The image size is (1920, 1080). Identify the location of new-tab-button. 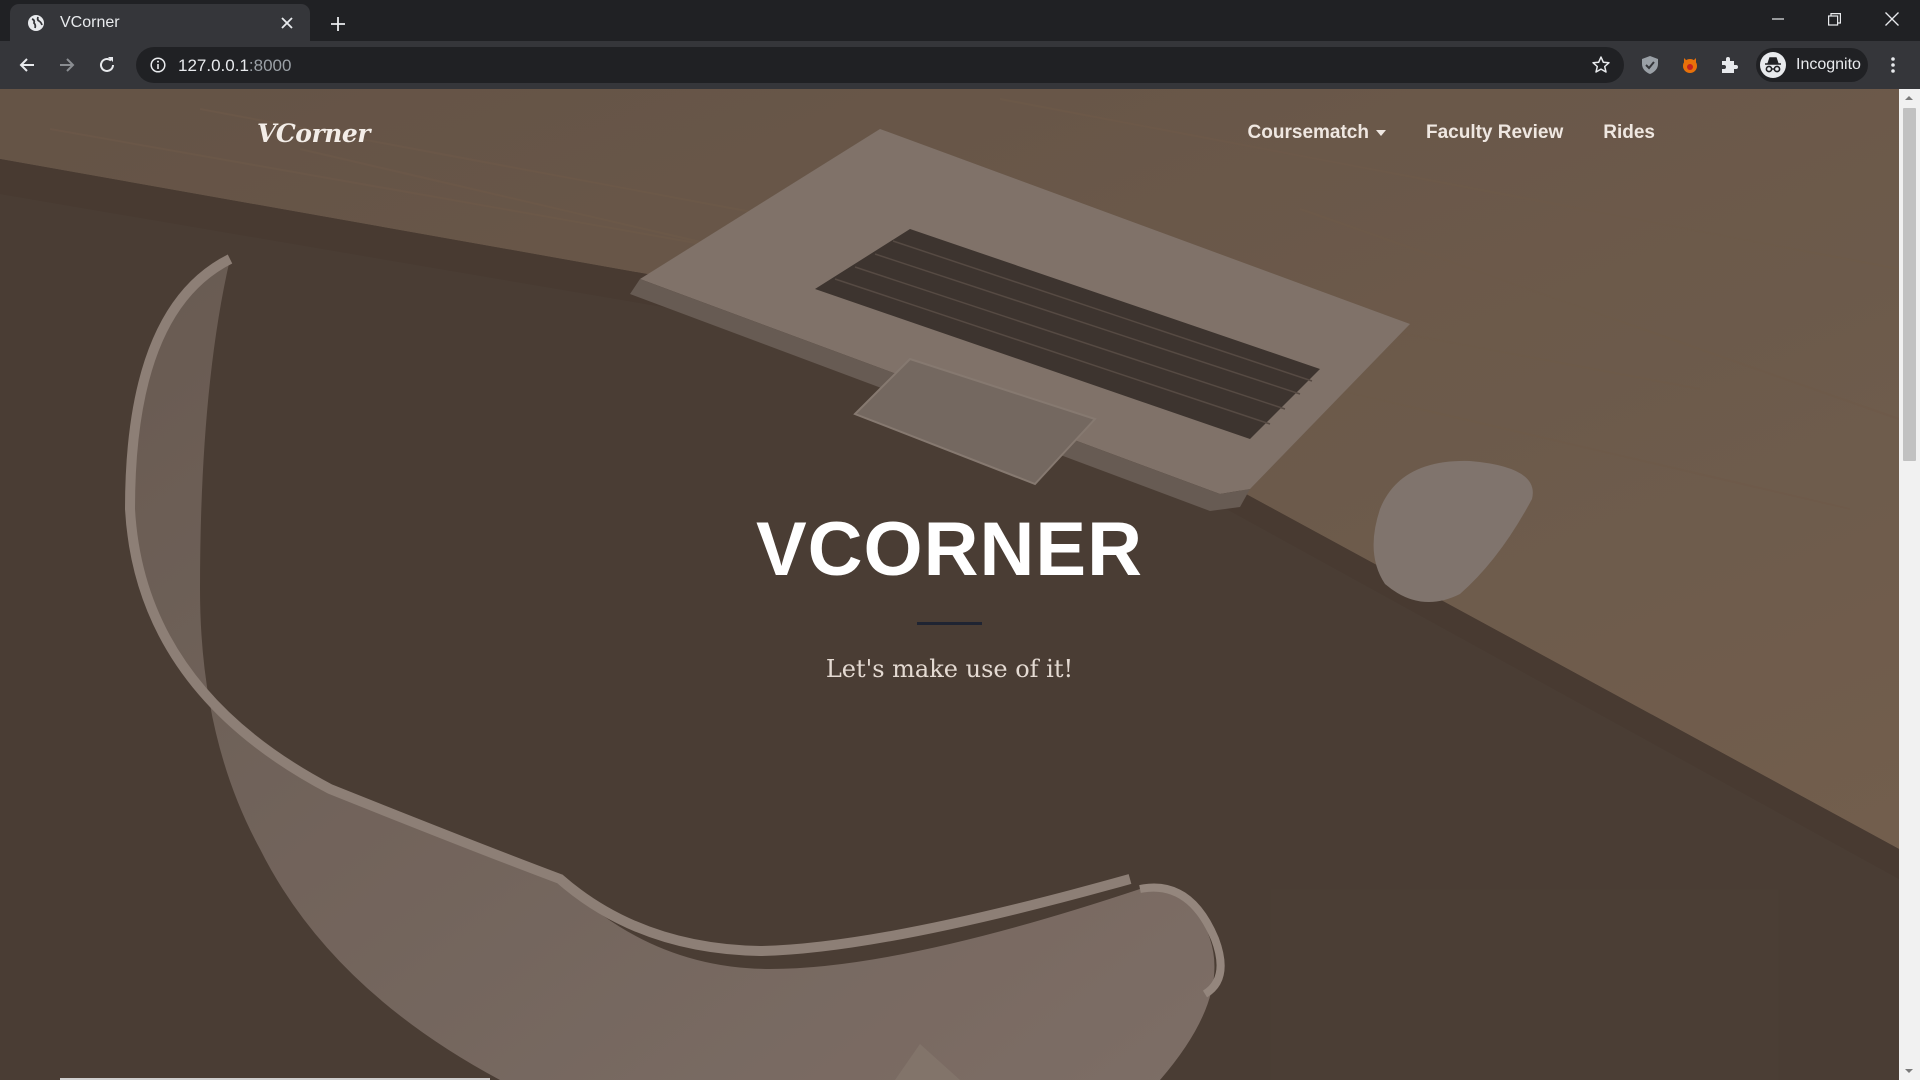
(338, 24).